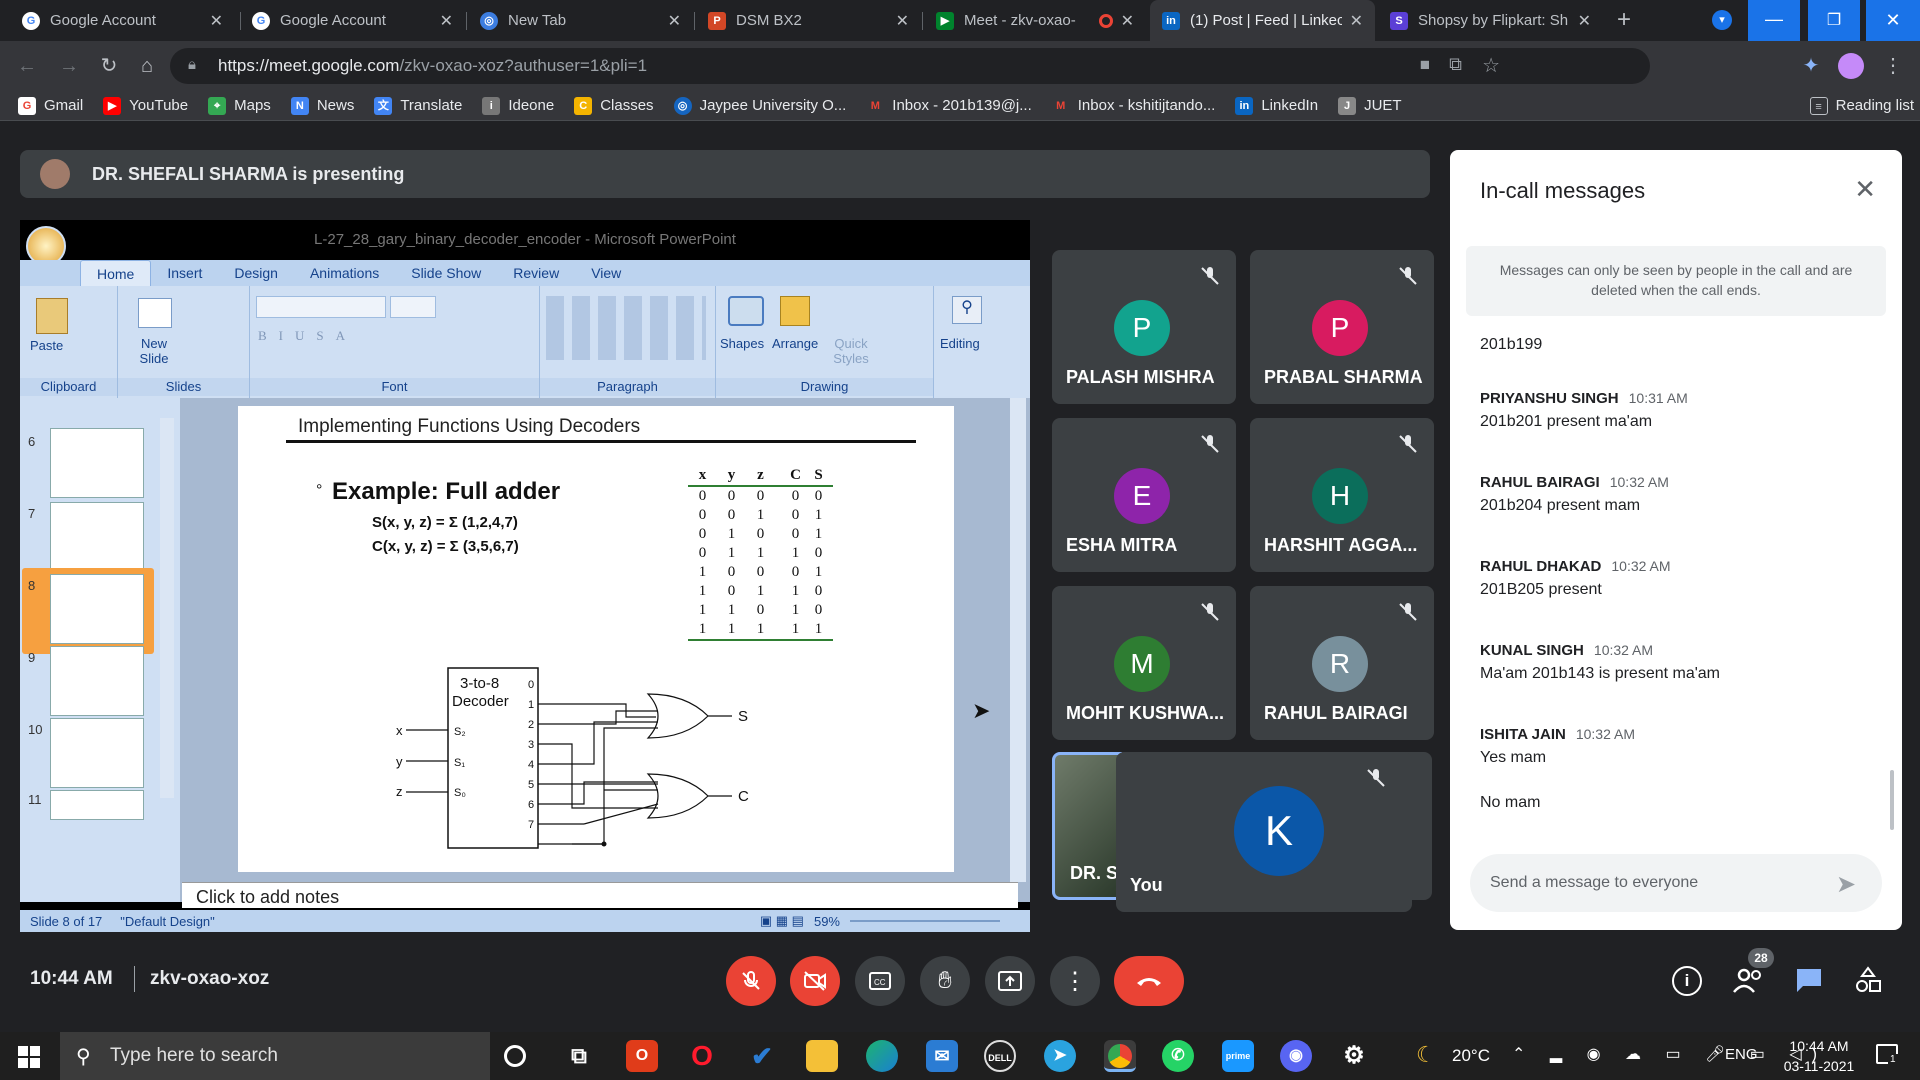 The height and width of the screenshot is (1080, 1920). Describe the element at coordinates (1722, 20) in the screenshot. I see `tab-search-icon: ▾` at that location.